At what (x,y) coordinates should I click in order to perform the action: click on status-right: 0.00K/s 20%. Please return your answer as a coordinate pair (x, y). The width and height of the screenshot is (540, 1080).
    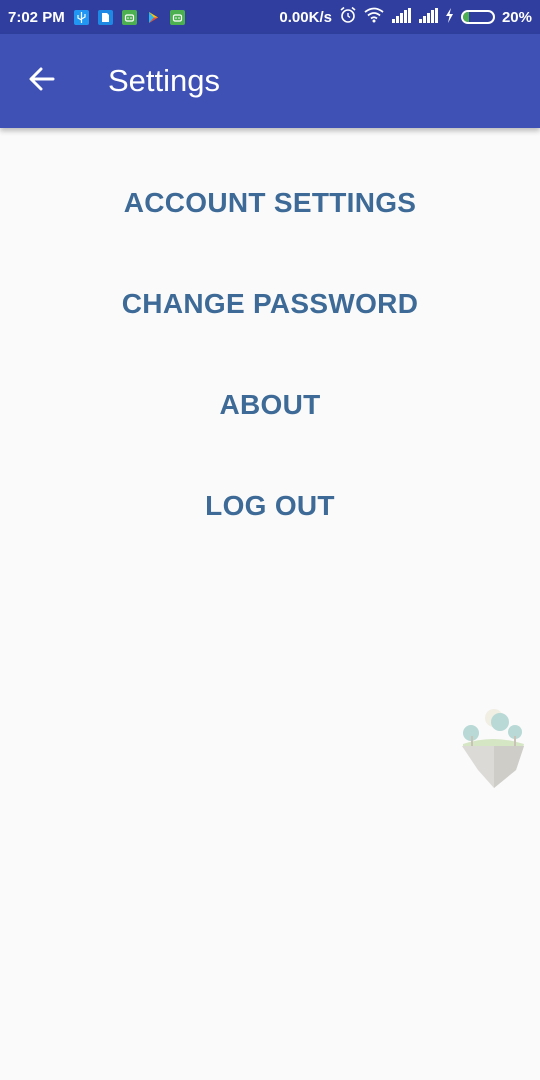
    Looking at the image, I should click on (405, 17).